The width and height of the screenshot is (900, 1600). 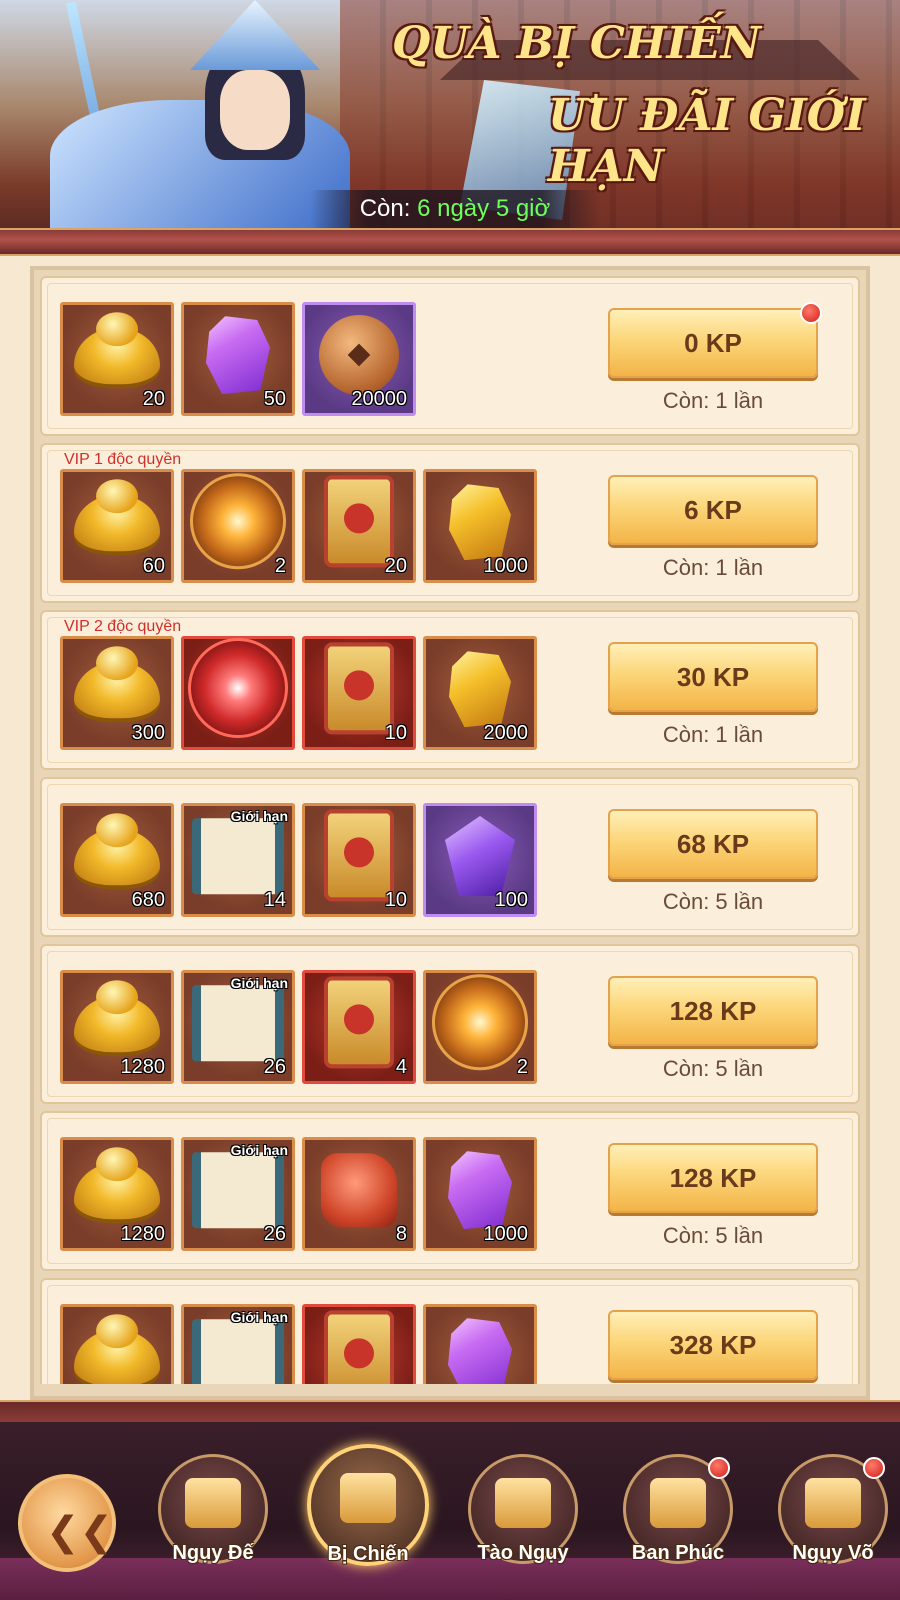 I want to click on money-bag-icon, so click(x=833, y=1502).